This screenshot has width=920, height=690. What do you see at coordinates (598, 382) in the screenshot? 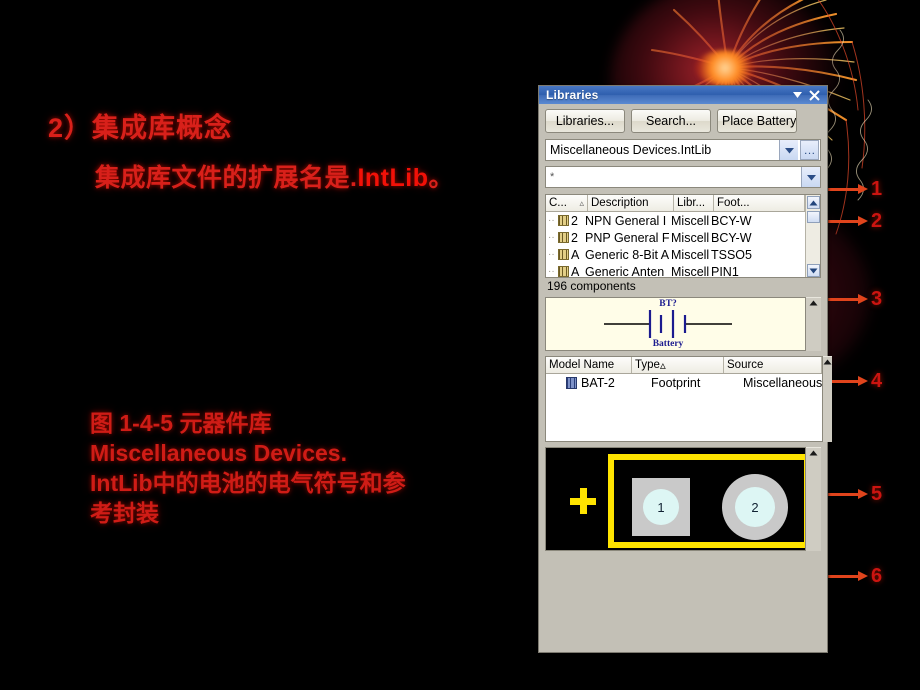
I see `cell-model-name: BAT-2` at bounding box center [598, 382].